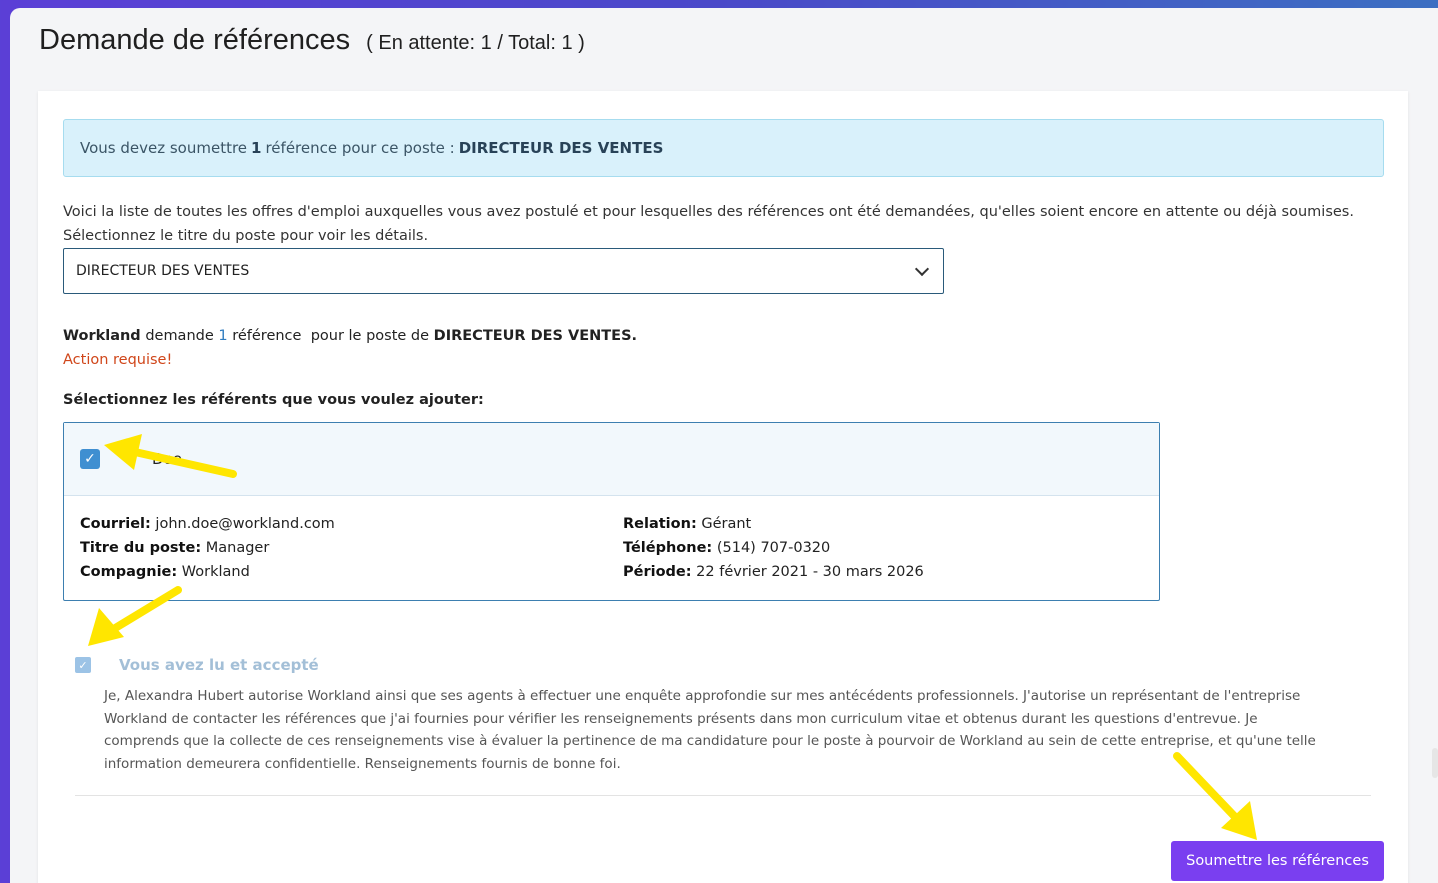 The height and width of the screenshot is (883, 1438). Describe the element at coordinates (1435, 763) in the screenshot. I see `scrollbar-edge` at that location.